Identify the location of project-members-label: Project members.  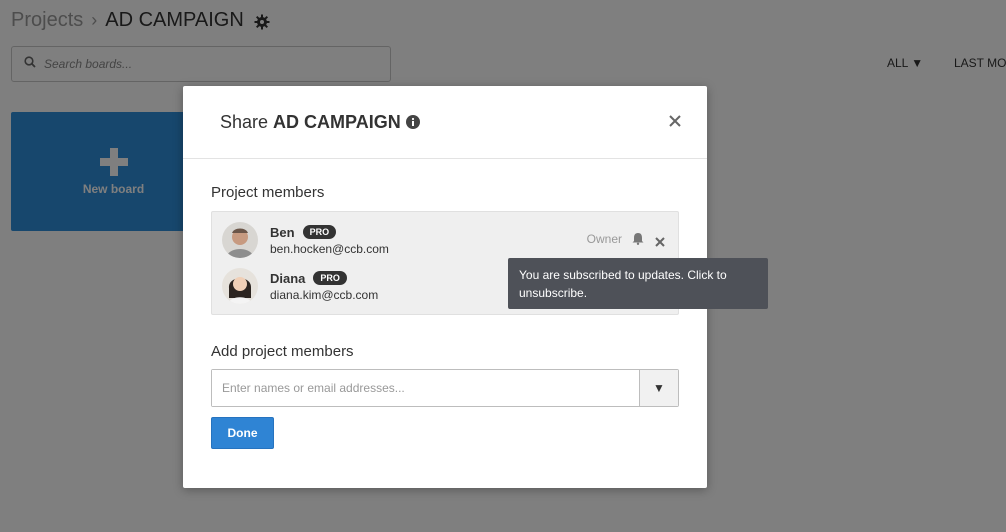
(268, 192).